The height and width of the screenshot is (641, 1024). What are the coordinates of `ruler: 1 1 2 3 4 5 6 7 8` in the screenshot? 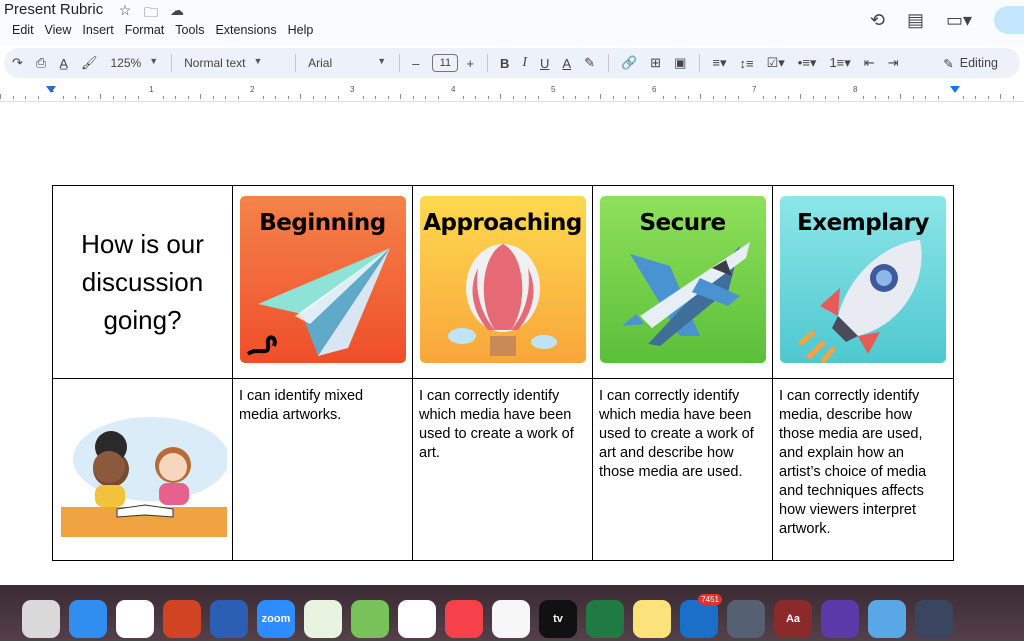 It's located at (512, 92).